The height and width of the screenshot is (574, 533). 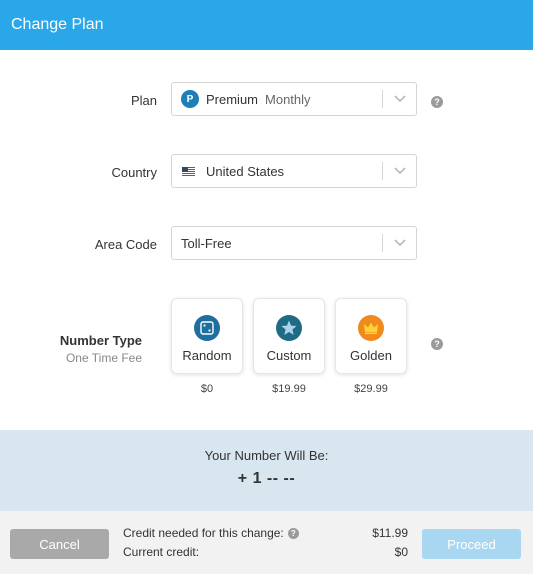 What do you see at coordinates (371, 328) in the screenshot?
I see `crown-icon` at bounding box center [371, 328].